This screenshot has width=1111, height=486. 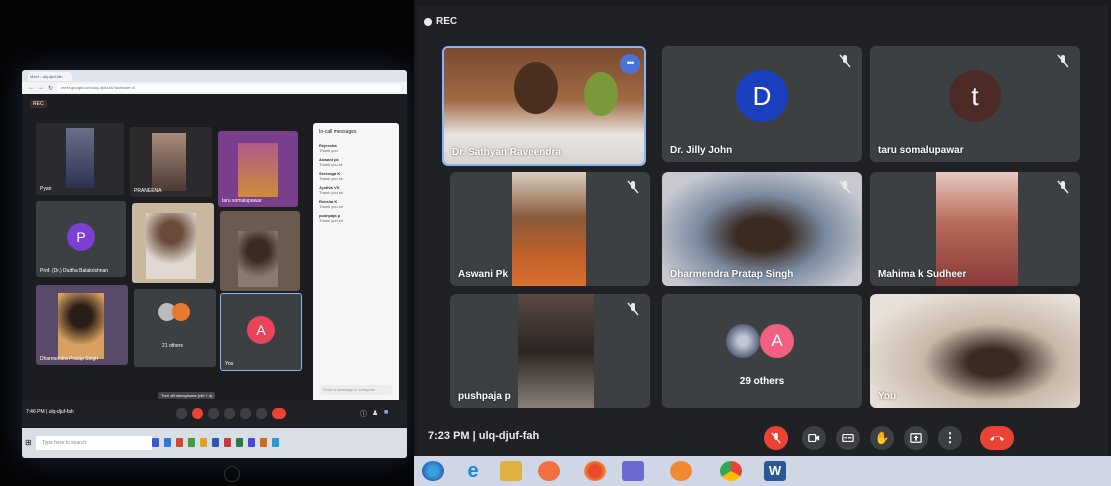 I want to click on raise-hand-button: ✋, so click(x=882, y=438).